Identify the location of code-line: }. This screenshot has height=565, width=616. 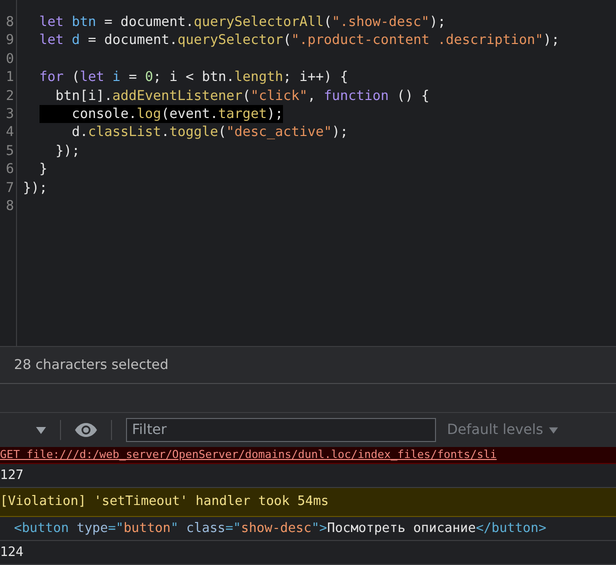
(43, 169).